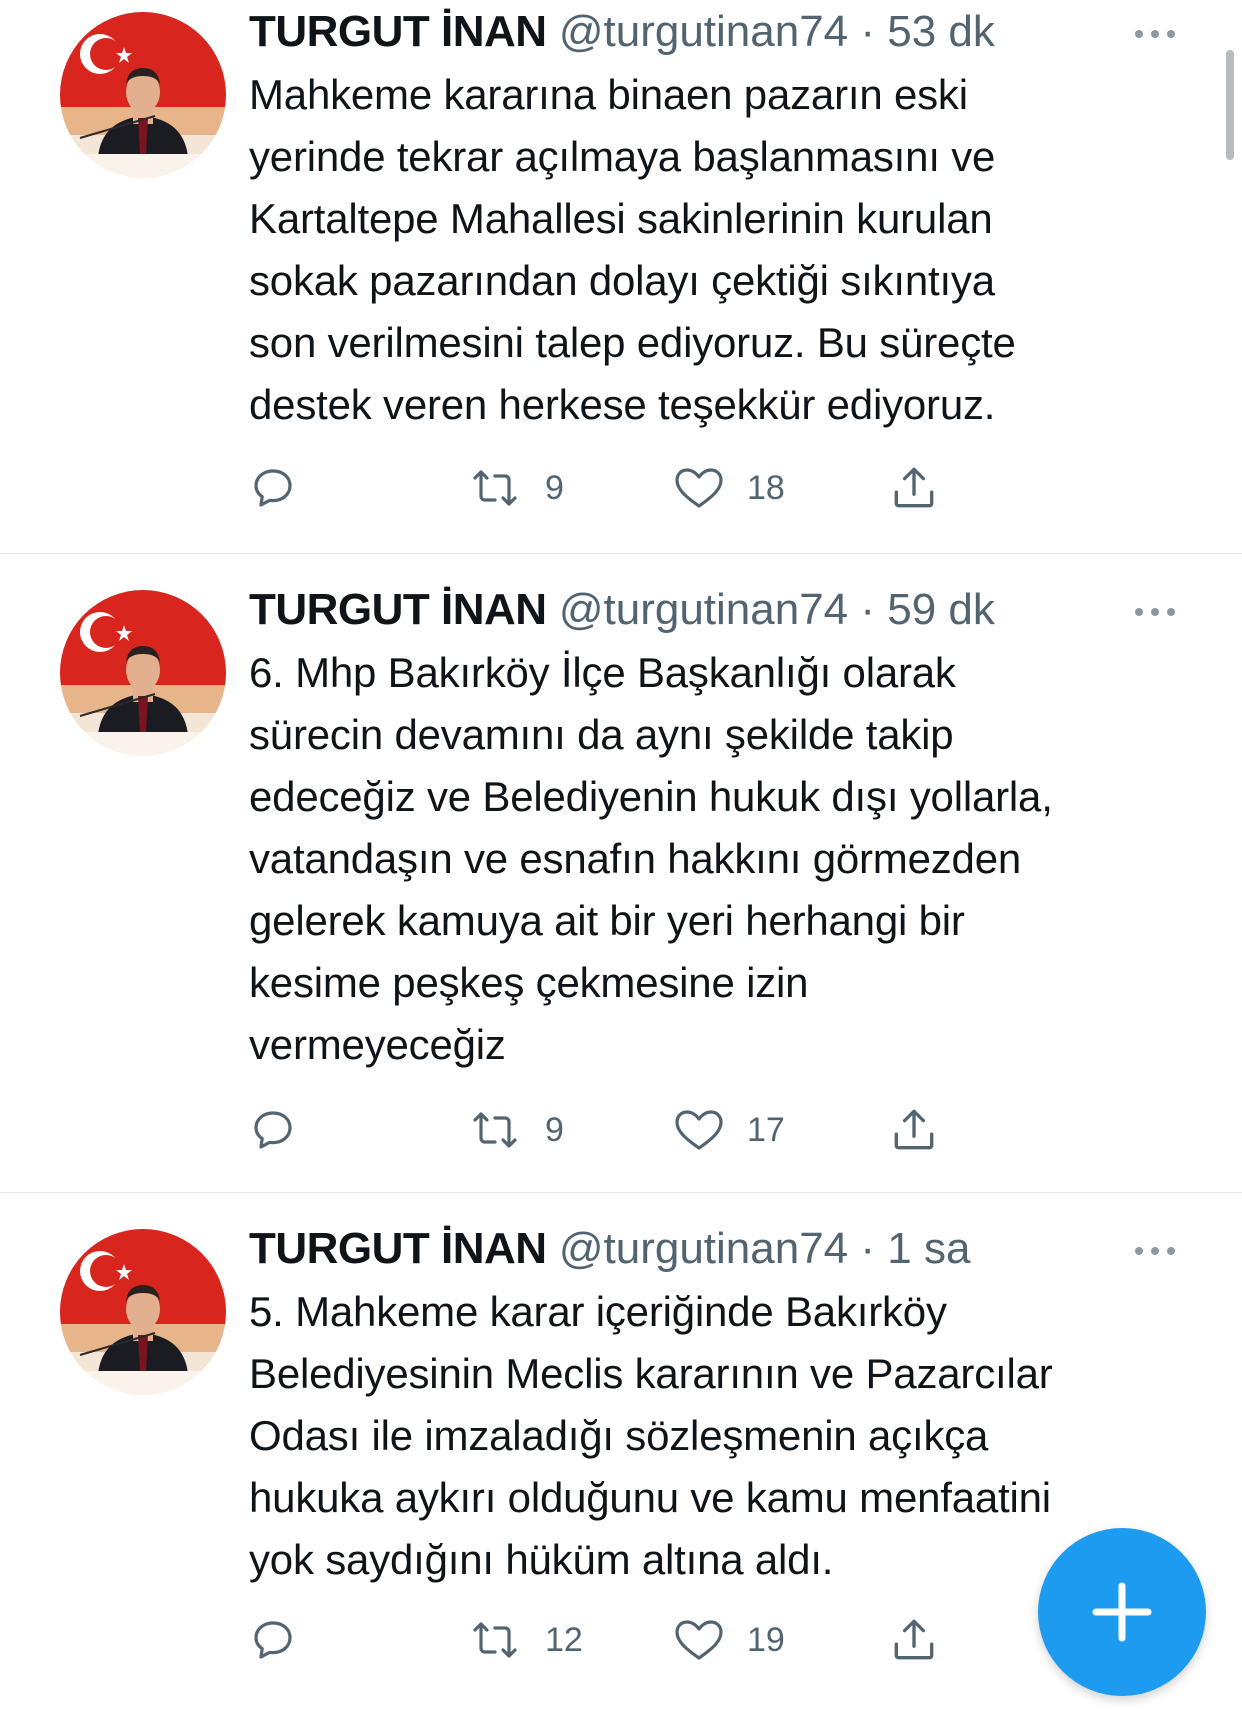  I want to click on scrollbar, so click(1230, 105).